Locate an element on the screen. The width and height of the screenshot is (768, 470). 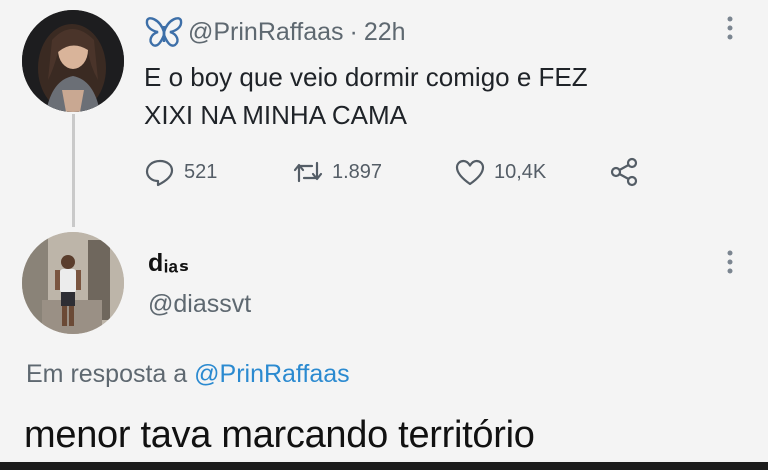
like-count: 10,4K is located at coordinates (520, 171).